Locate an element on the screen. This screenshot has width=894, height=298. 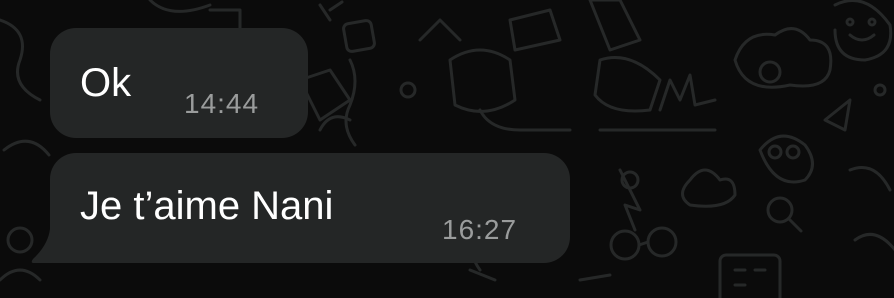
message-timestamp: 16:27 is located at coordinates (480, 229).